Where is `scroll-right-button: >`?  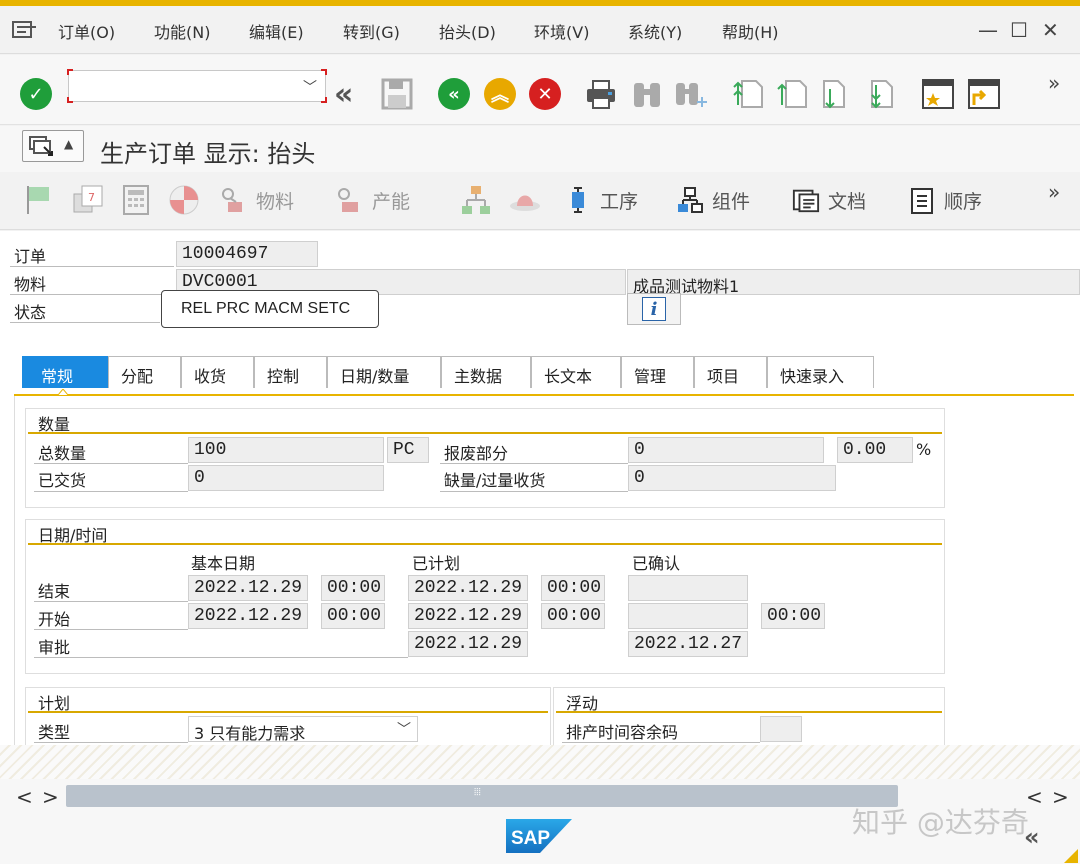 scroll-right-button: > is located at coordinates (50, 797).